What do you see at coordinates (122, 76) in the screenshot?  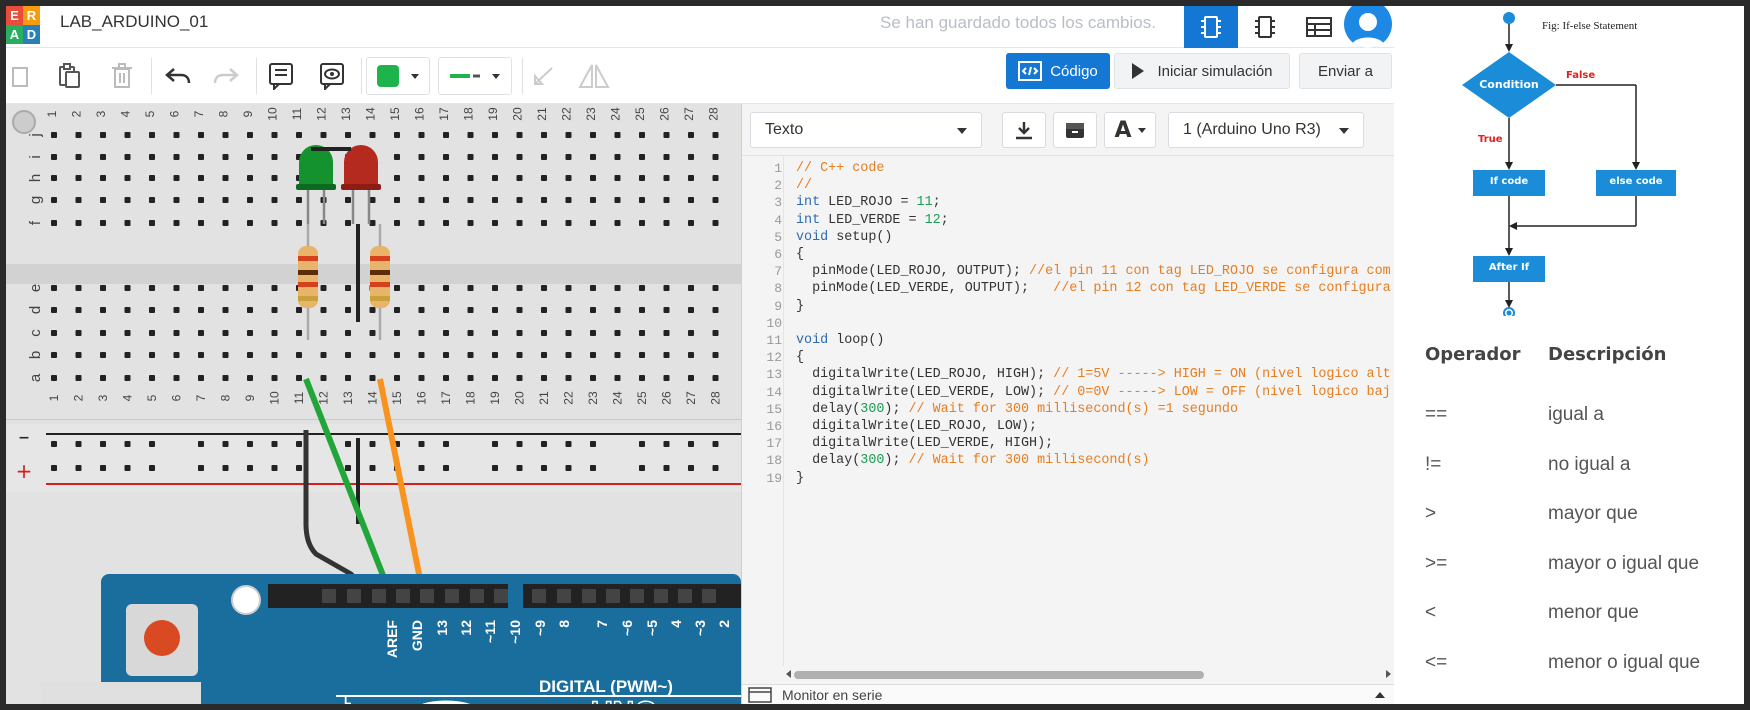 I see `delete-button` at bounding box center [122, 76].